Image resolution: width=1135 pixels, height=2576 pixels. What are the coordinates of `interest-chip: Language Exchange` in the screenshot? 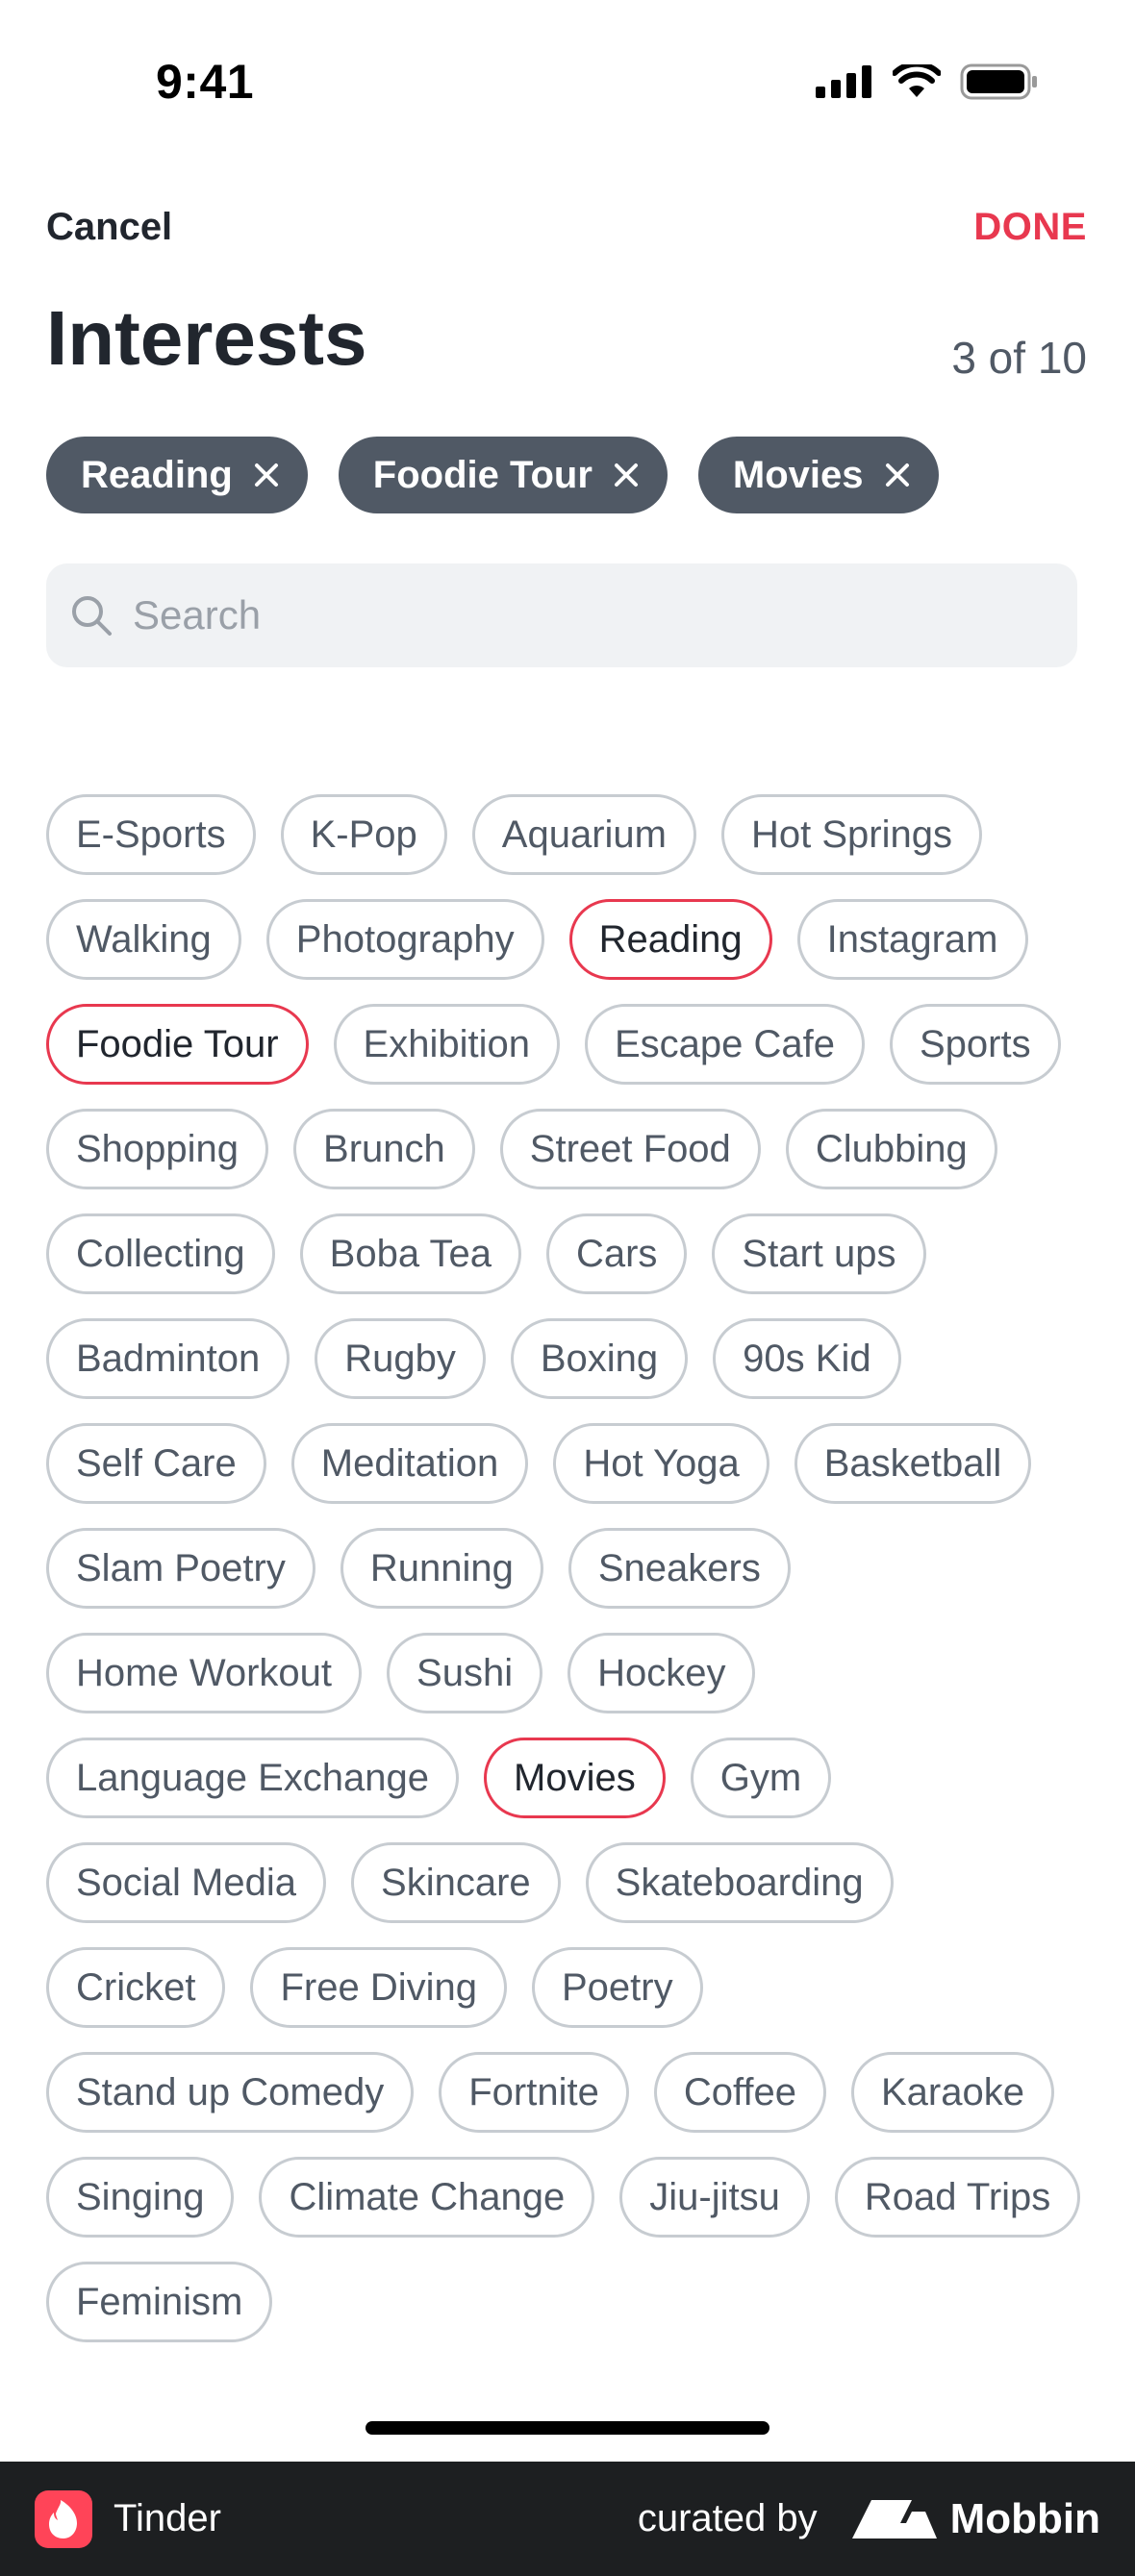 It's located at (253, 1778).